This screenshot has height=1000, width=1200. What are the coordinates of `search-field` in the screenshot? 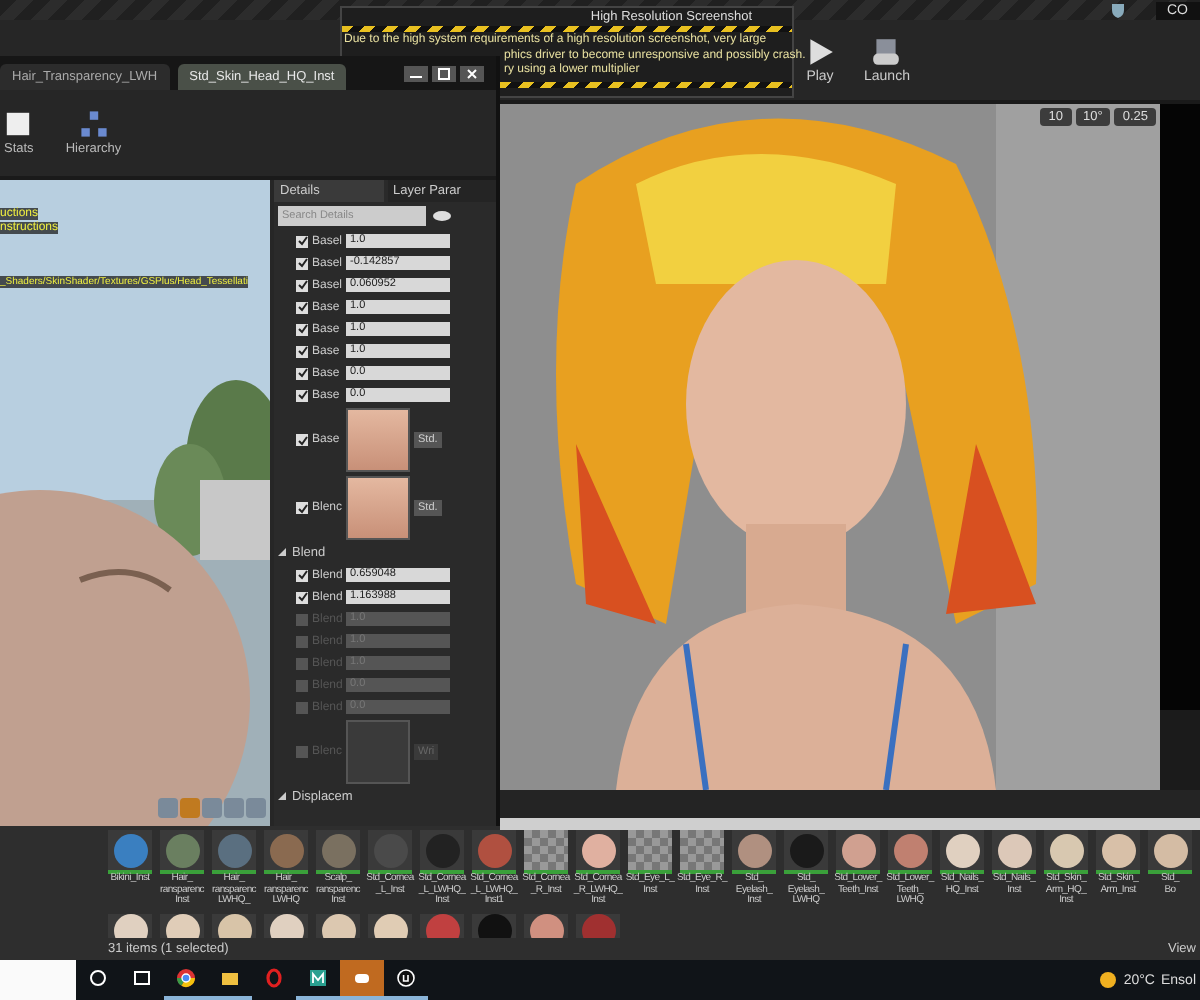 It's located at (38, 980).